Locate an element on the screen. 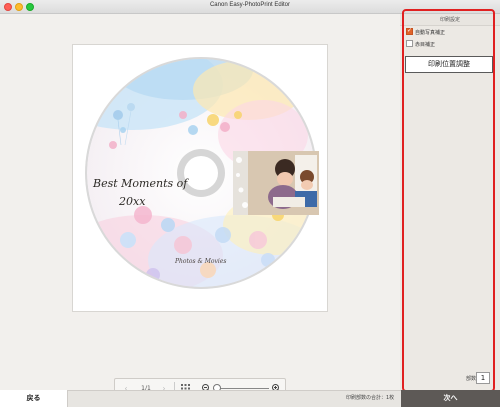 This screenshot has height=407, width=500. title-bar: Canon Easy-PhotoPrint Editor is located at coordinates (250, 7).